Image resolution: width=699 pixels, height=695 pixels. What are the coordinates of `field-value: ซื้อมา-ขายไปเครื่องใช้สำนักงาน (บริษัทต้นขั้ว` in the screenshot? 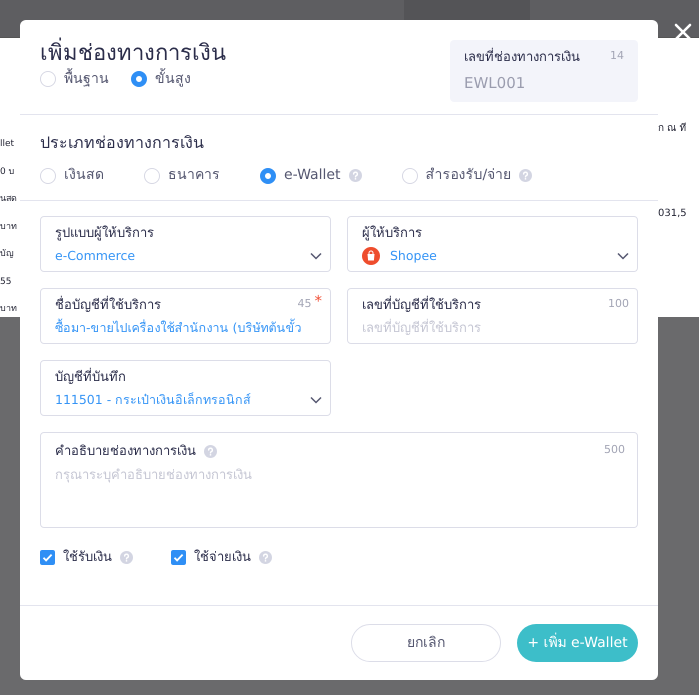 It's located at (178, 327).